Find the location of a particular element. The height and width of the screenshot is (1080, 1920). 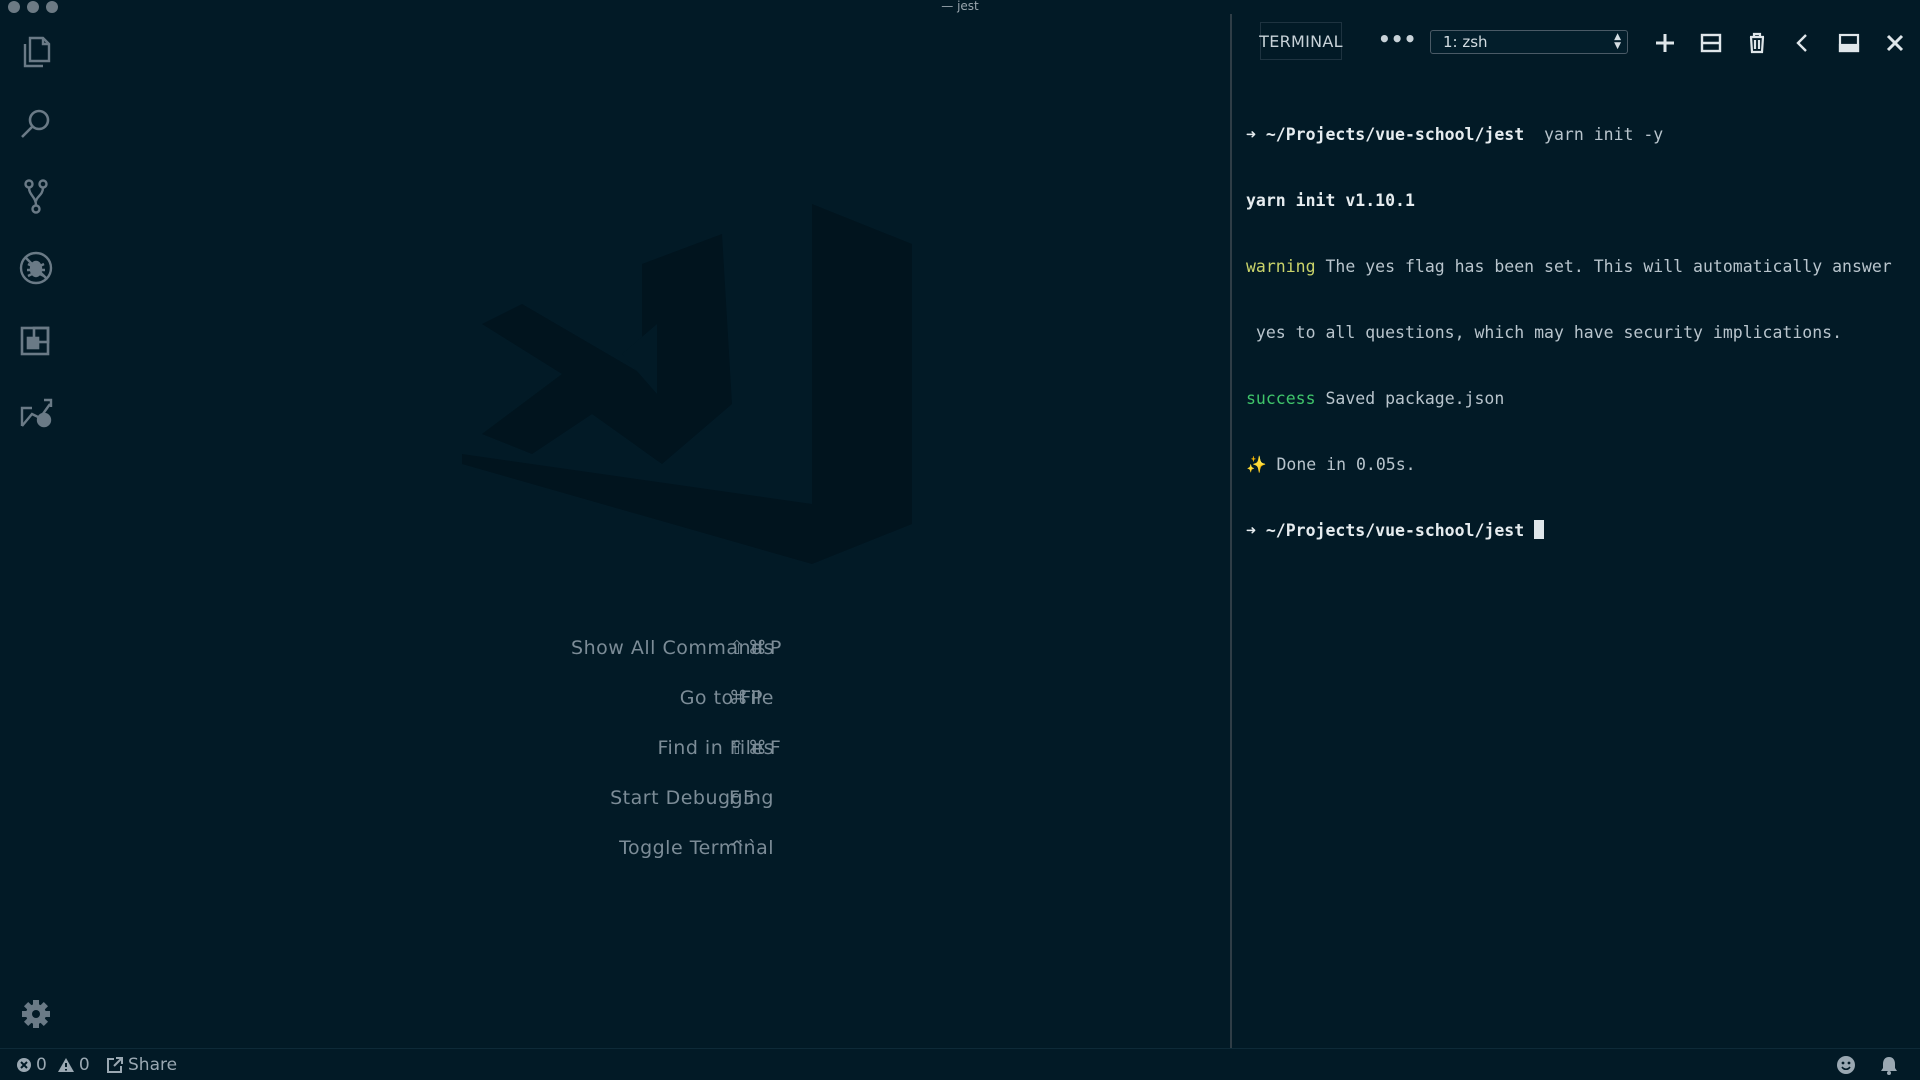

done-text: Done in 0.05s. is located at coordinates (1346, 464).